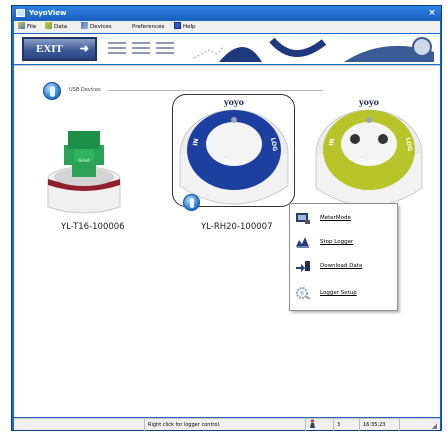 The height and width of the screenshot is (434, 447). What do you see at coordinates (434, 426) in the screenshot?
I see `resize-grip-icon: ◢` at bounding box center [434, 426].